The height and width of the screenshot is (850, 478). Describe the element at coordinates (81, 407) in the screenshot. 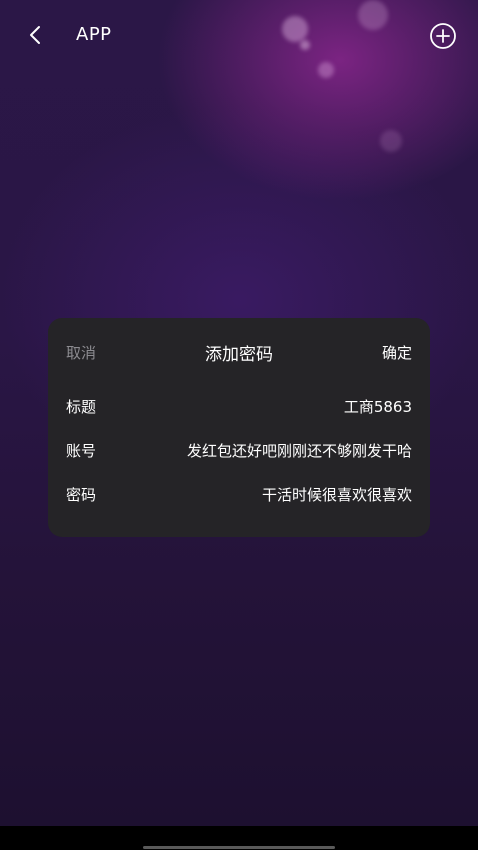

I see `title-label: 标题` at that location.